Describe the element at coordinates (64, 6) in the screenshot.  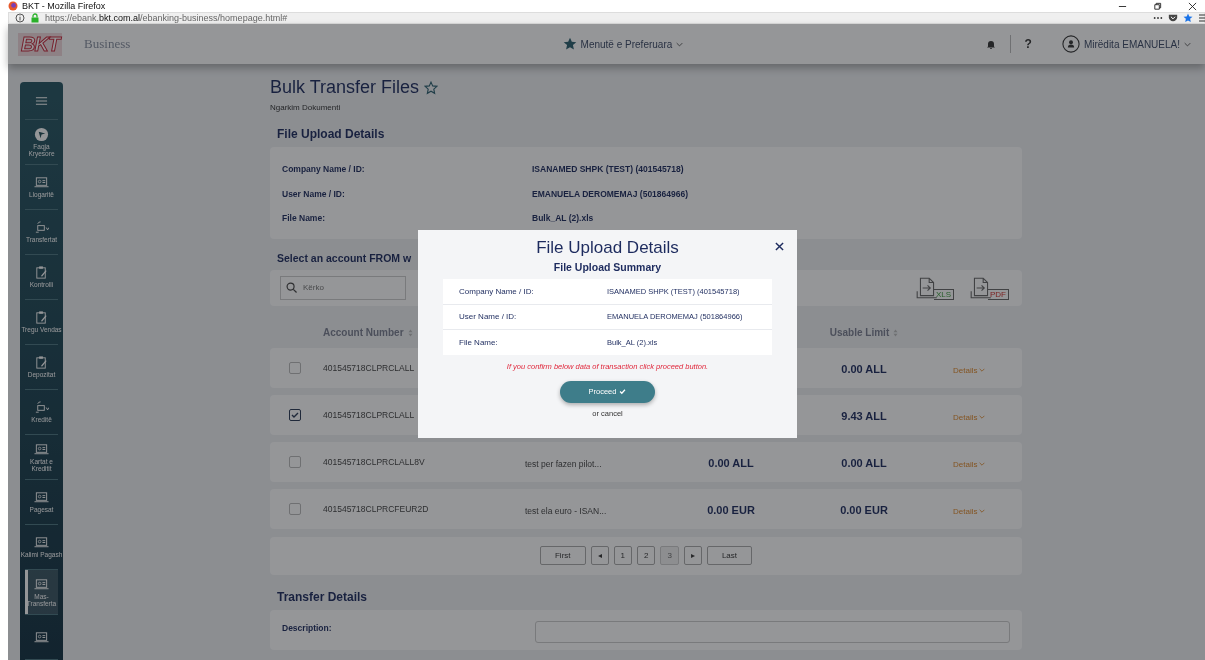
I see `window-title: BKT - Mozilla Firefox` at that location.